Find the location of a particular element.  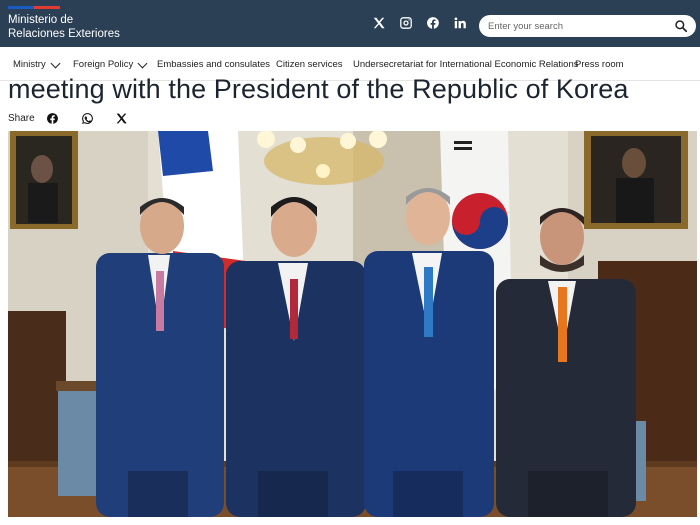

nav-item-label: Citizen services is located at coordinates (309, 64).